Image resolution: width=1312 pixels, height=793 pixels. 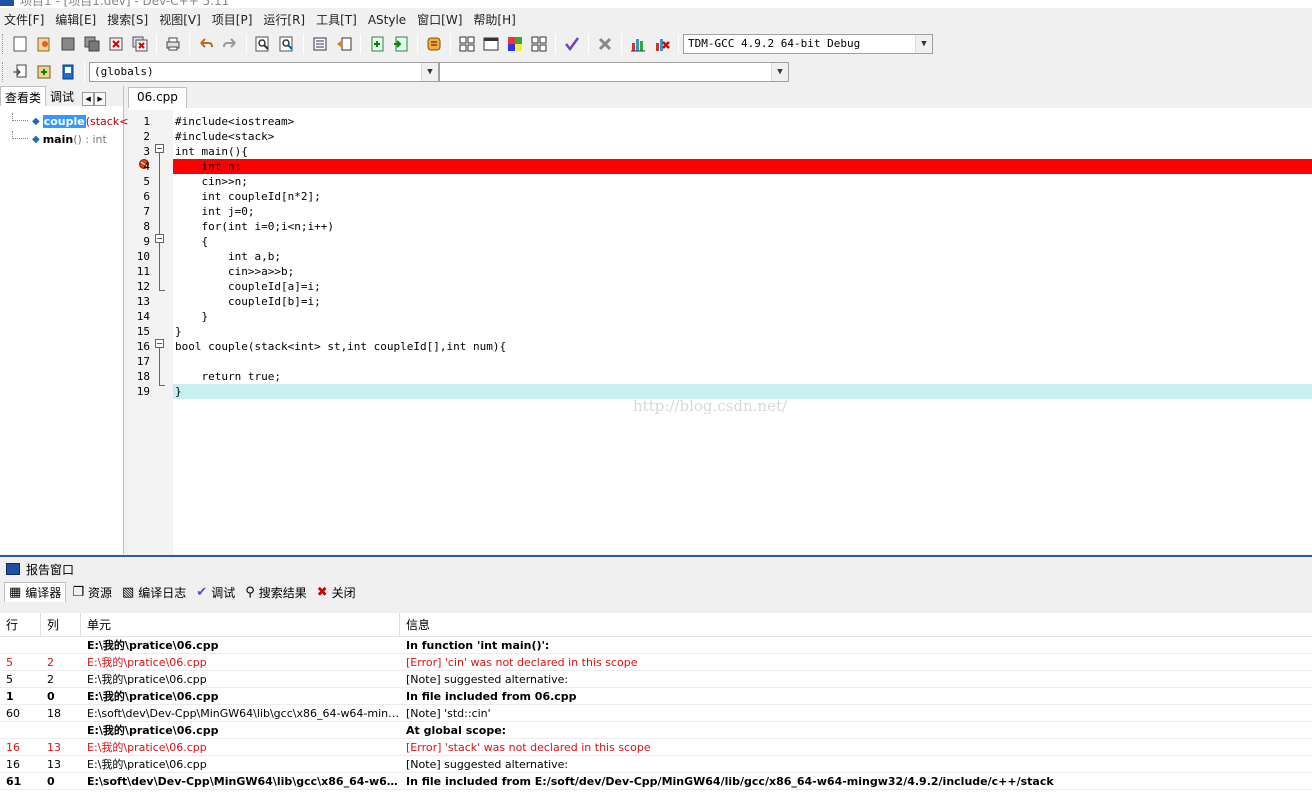 I want to click on menu-search: 搜索[S], so click(x=129, y=19).